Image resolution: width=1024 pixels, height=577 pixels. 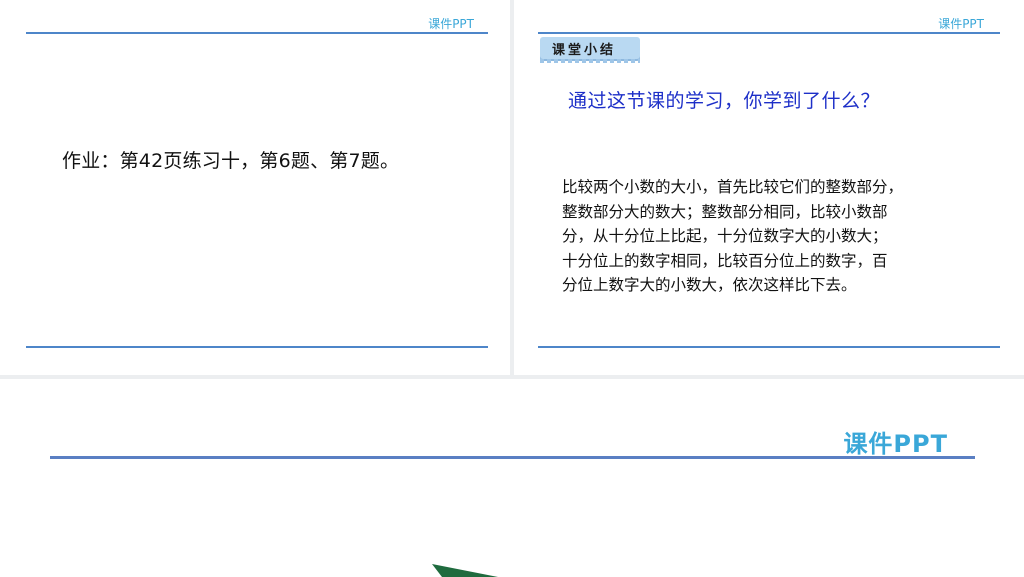 What do you see at coordinates (231, 161) in the screenshot?
I see `homework-text: 作业：第42页练习十，第6题、第7题。` at bounding box center [231, 161].